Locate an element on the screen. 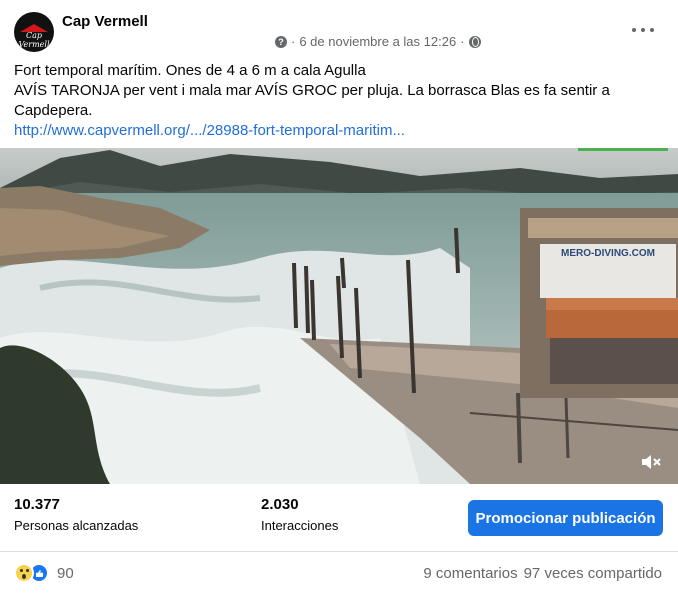  reach-stat: 10.377 Personas alcanzadas is located at coordinates (76, 514).